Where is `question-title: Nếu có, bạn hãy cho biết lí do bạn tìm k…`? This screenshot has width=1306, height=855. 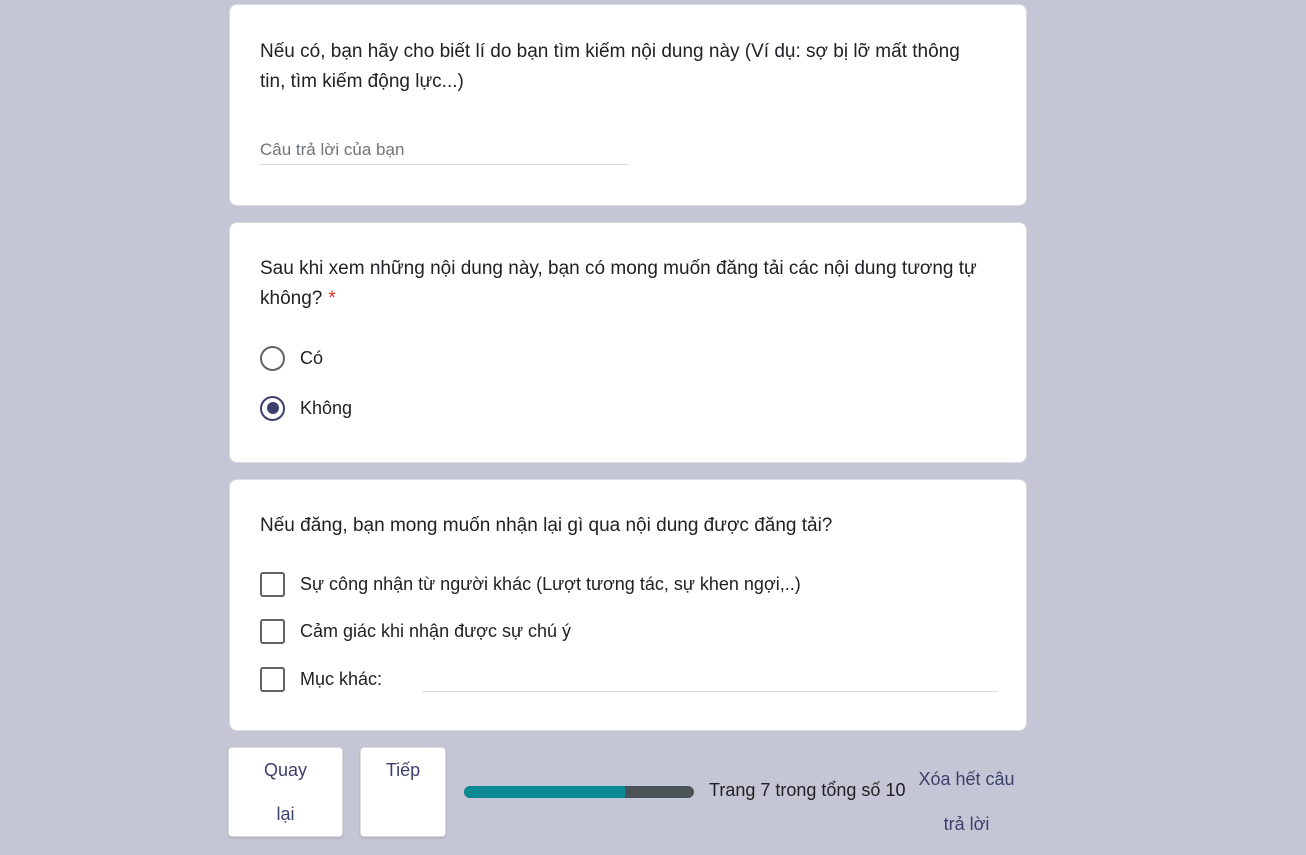 question-title: Nếu có, bạn hãy cho biết lí do bạn tìm k… is located at coordinates (610, 66).